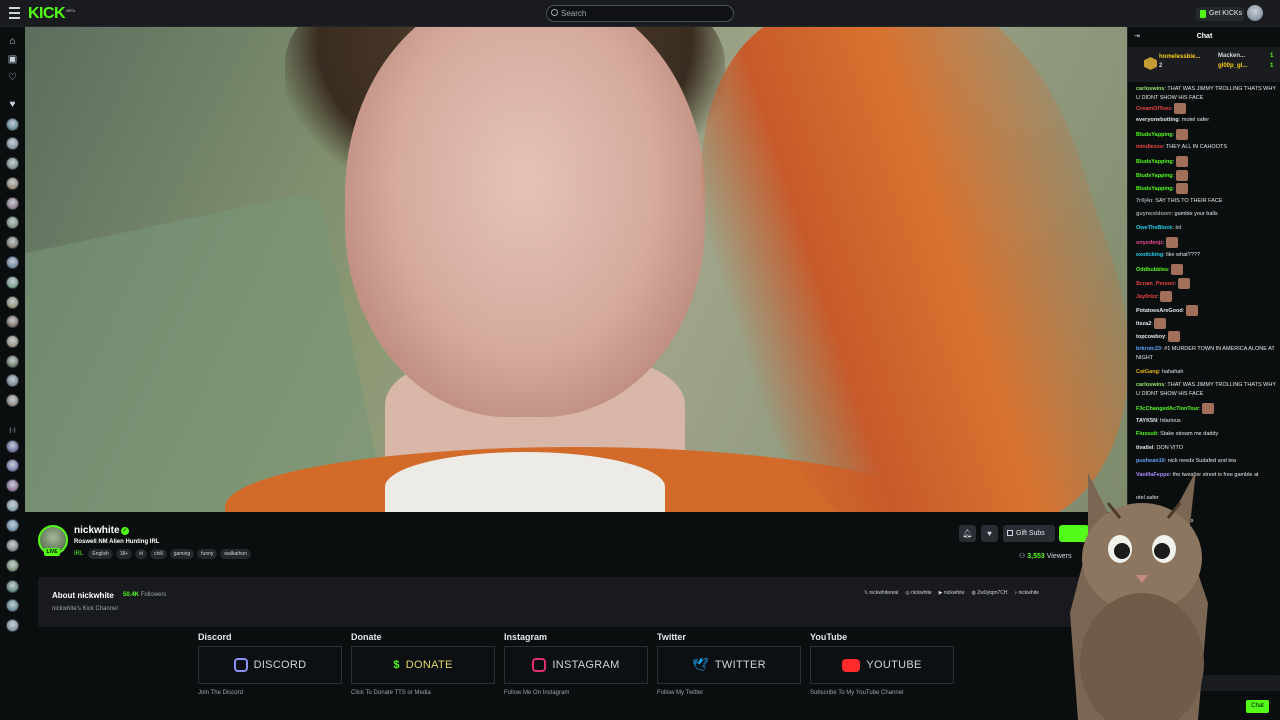 The height and width of the screenshot is (720, 1280). I want to click on chat-username: onyxdenjz, so click(1149, 243).